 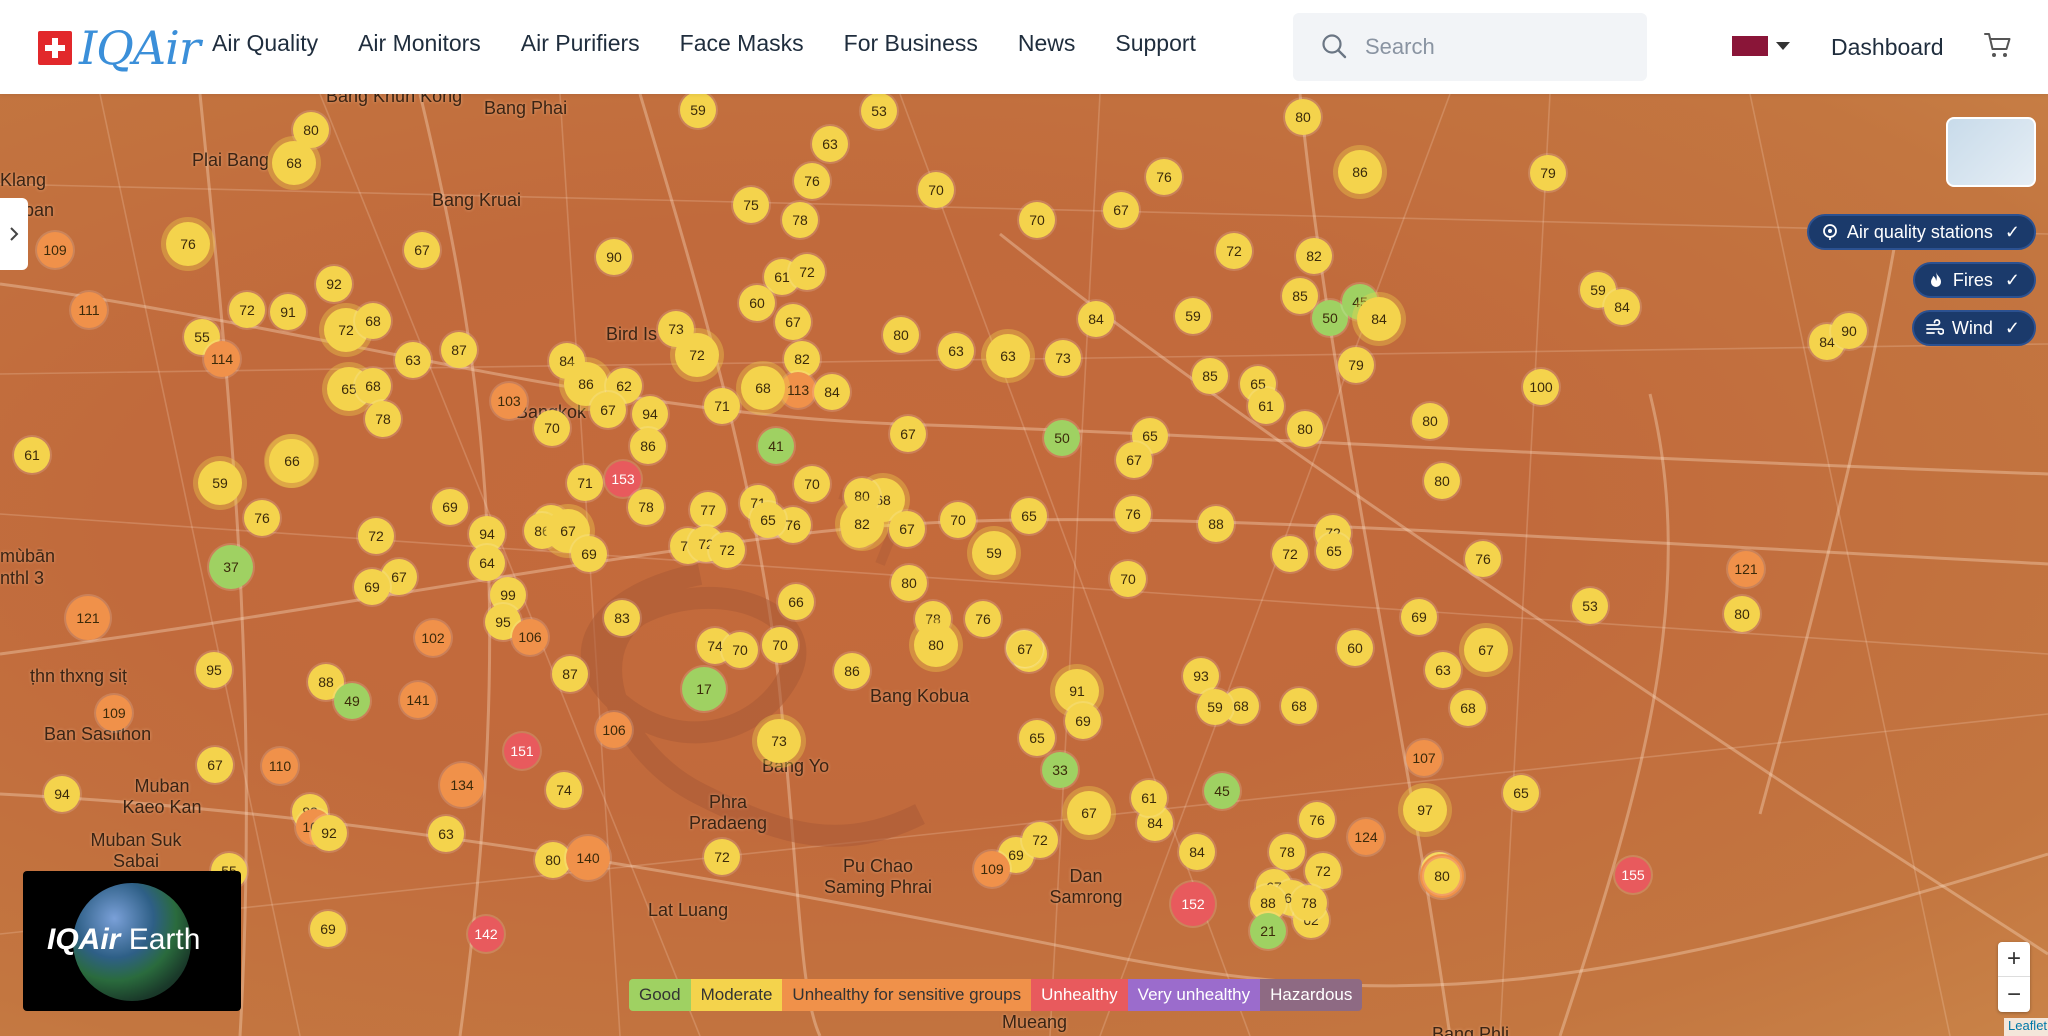 I want to click on nav-air-purifiers: Air Purifiers, so click(x=580, y=43).